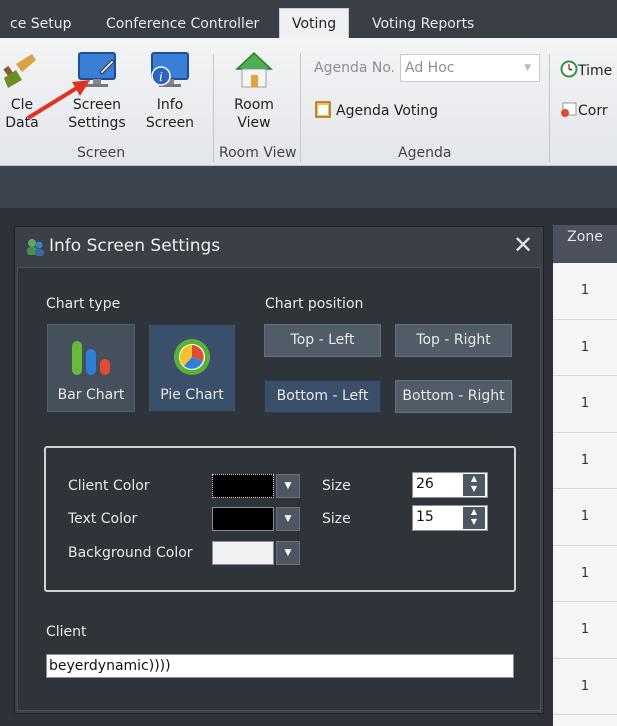 This screenshot has width=617, height=726. I want to click on zone-column-header: Zone, so click(585, 244).